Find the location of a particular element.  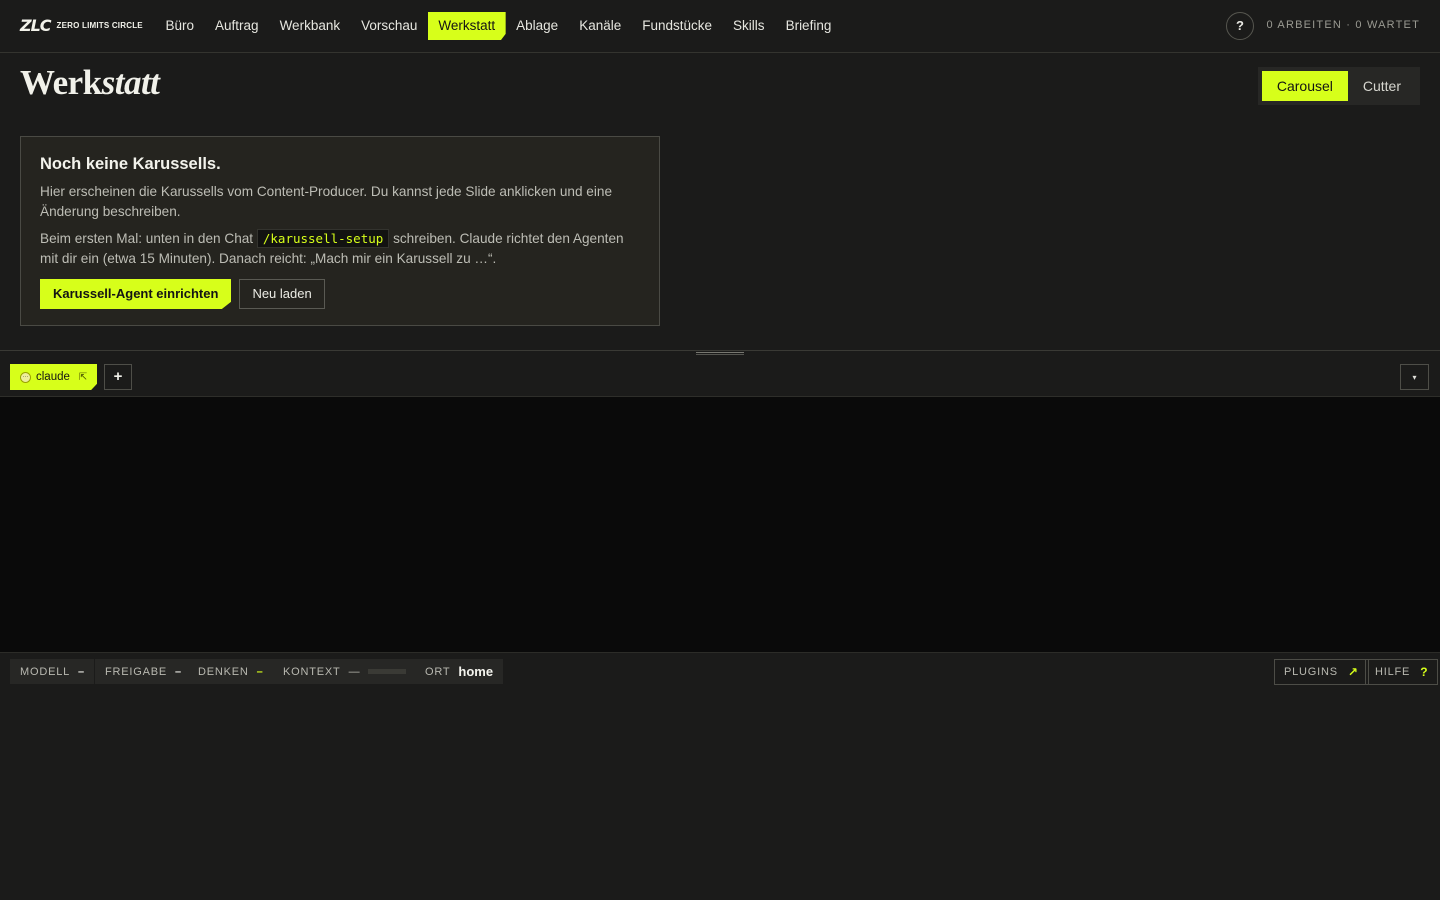

page-title: Werkstatt is located at coordinates (90, 83).